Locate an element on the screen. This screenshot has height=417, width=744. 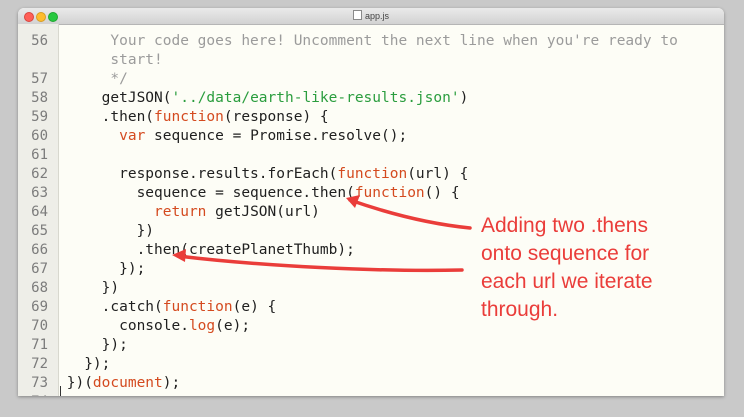
annotation-arrows is located at coordinates (322, 234).